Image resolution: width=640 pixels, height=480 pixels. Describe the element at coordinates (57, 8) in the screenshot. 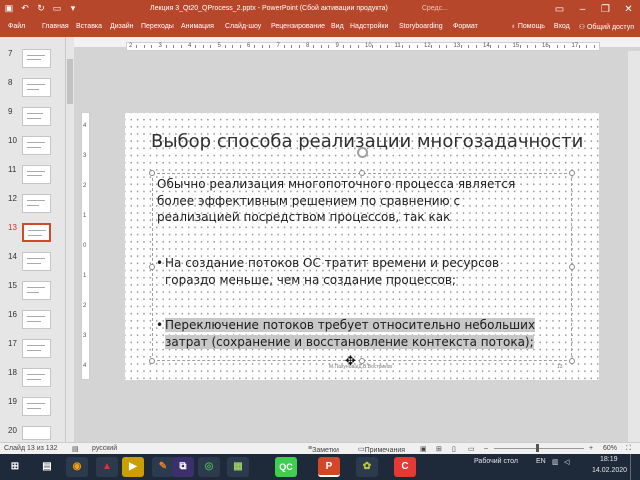

I see `present-icon: ▭` at that location.